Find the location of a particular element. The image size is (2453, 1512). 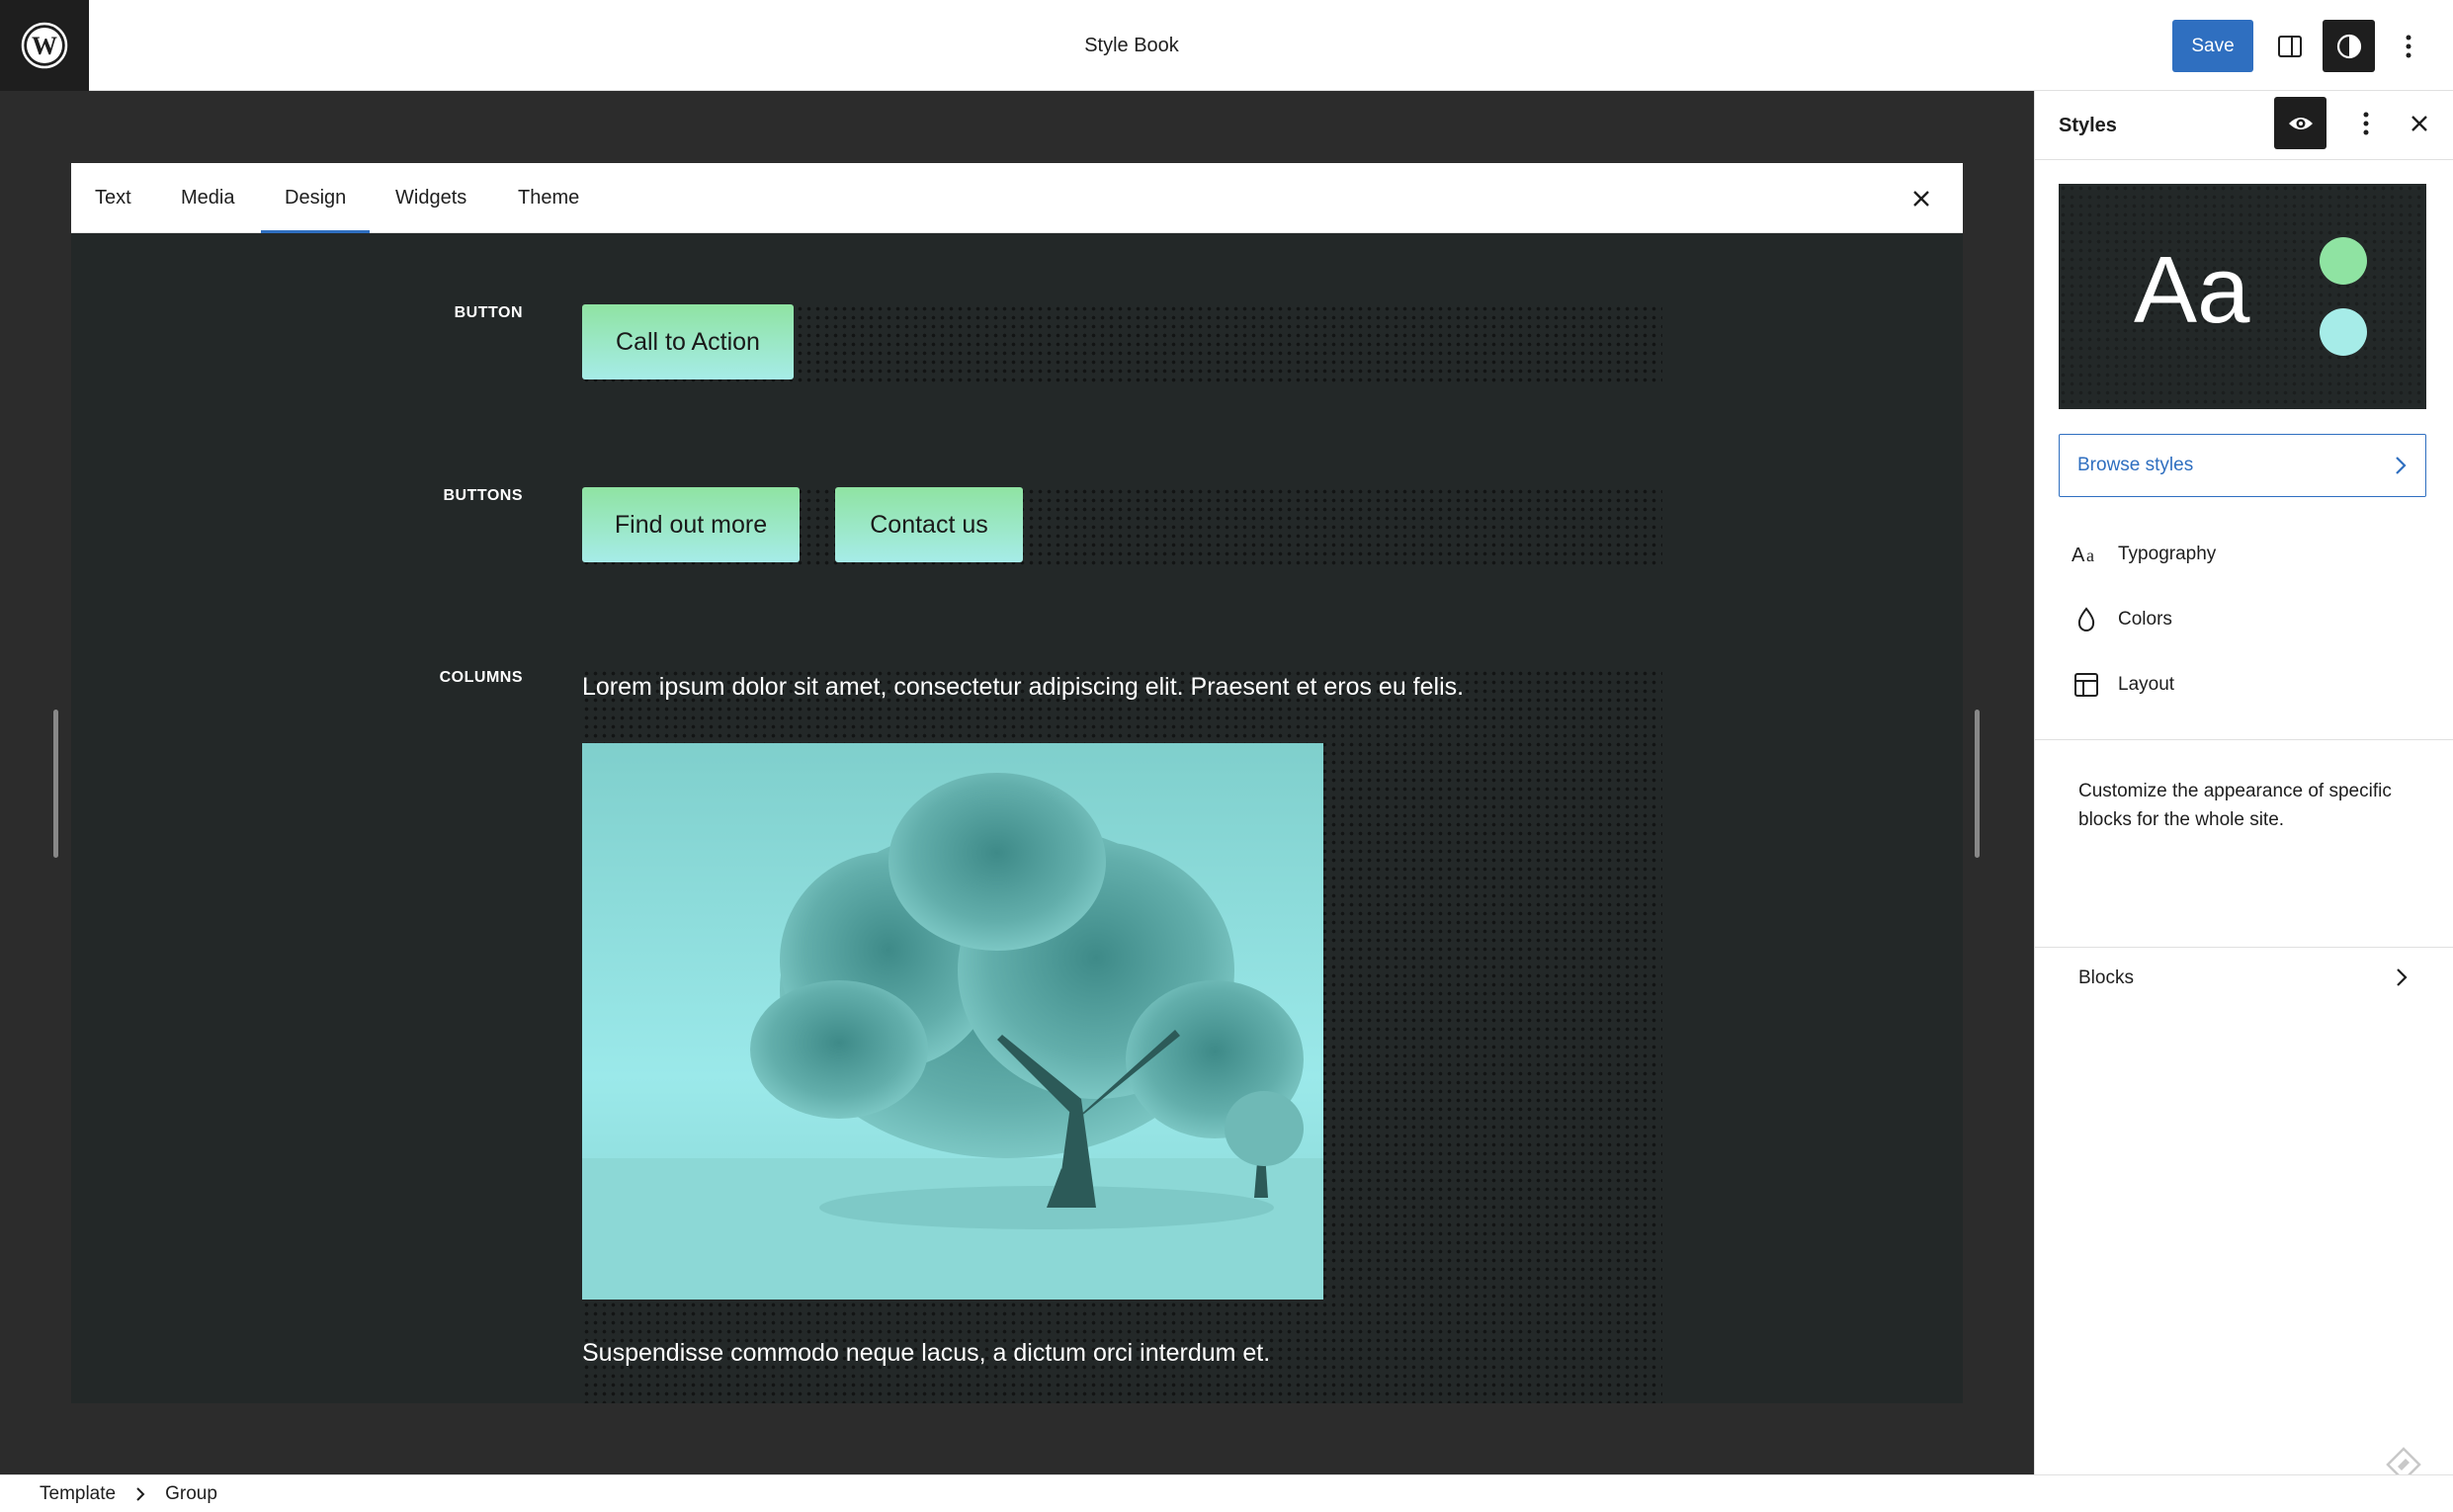

preview-typography-sample: Aa is located at coordinates (2192, 290).